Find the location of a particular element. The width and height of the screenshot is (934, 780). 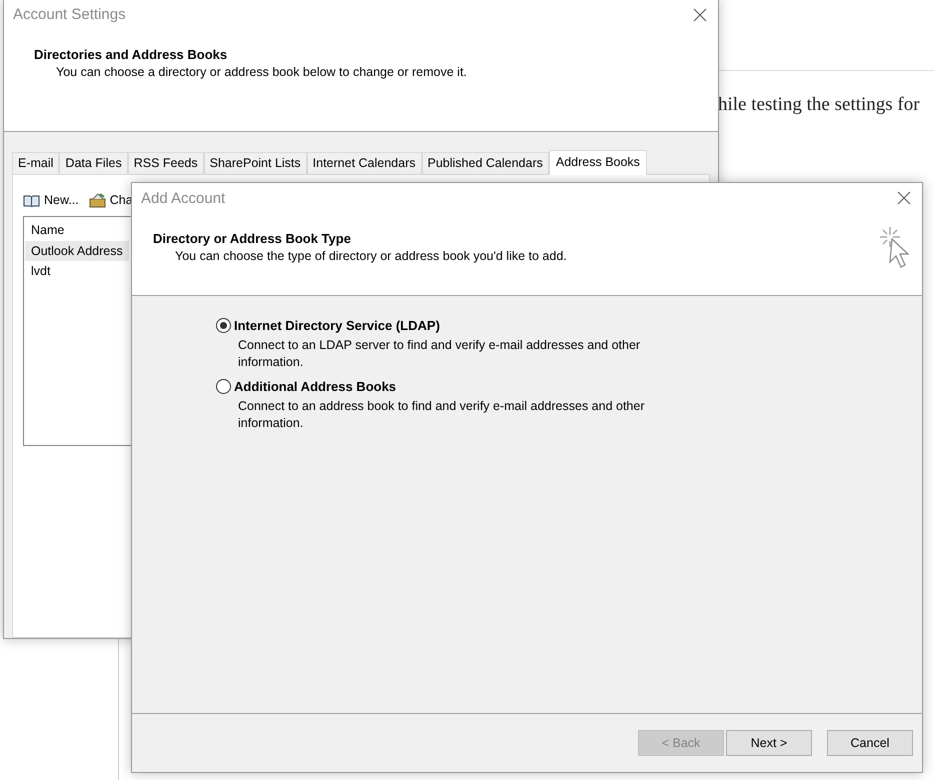

dialog-heading: Directories and Address Books is located at coordinates (131, 54).